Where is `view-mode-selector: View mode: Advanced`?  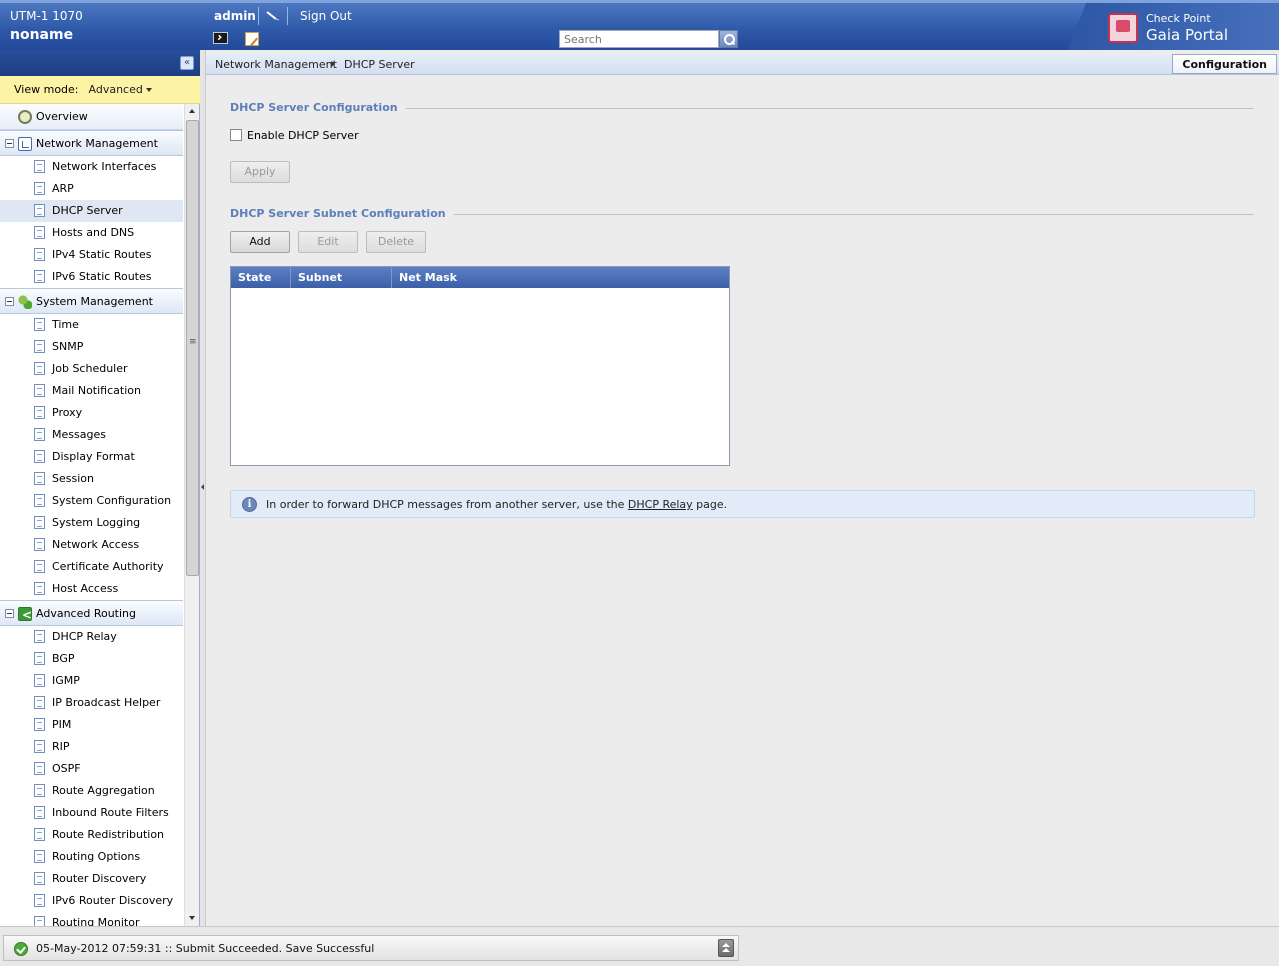
view-mode-selector: View mode: Advanced is located at coordinates (100, 90).